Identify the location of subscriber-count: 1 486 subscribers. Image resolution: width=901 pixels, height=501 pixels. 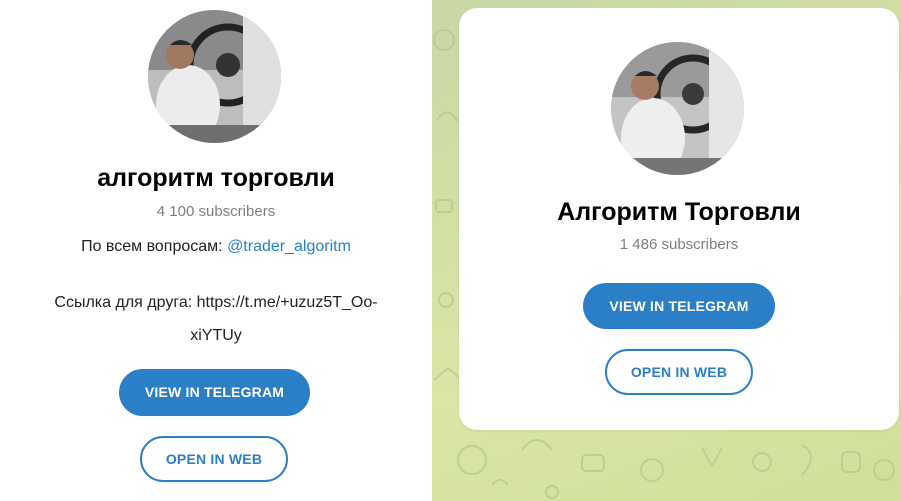
(679, 244).